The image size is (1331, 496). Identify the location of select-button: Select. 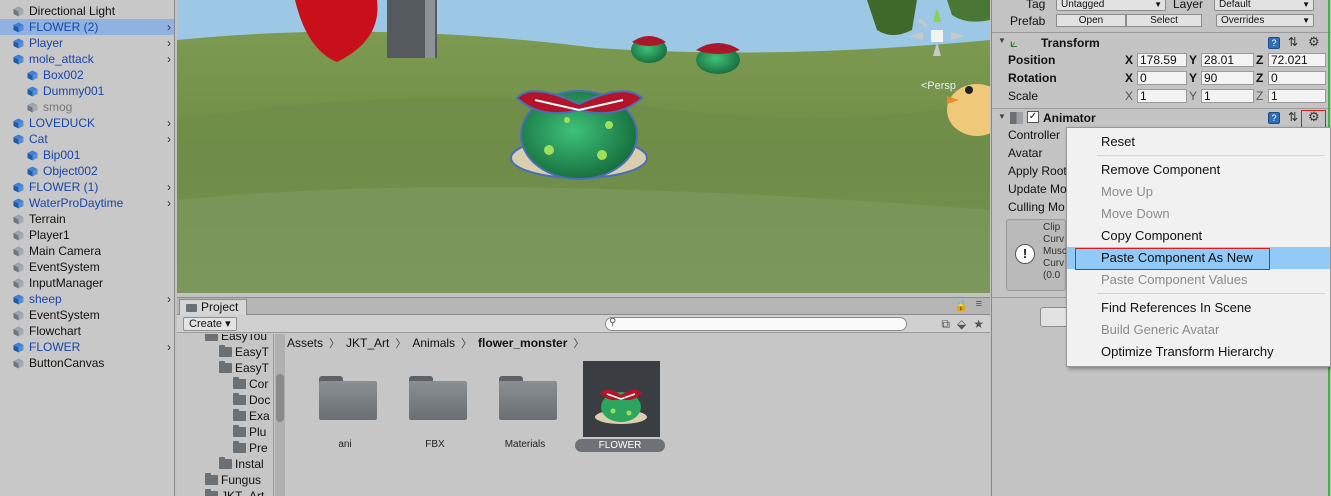
(1164, 20).